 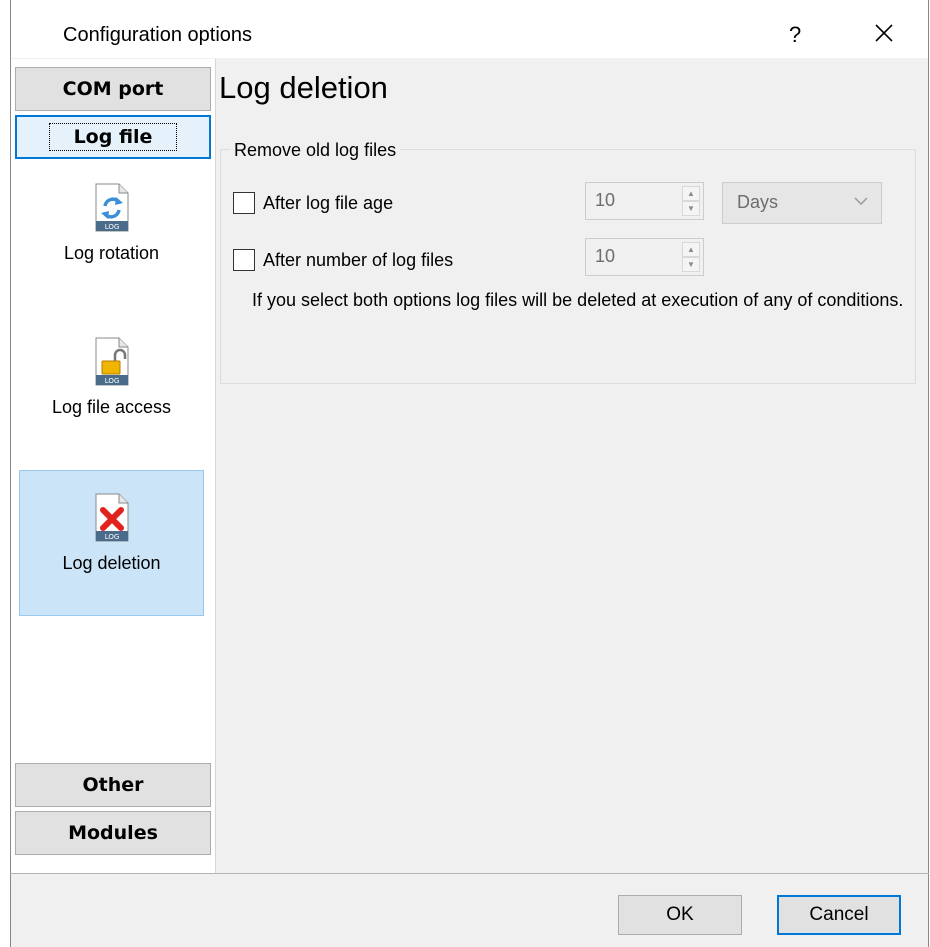 I want to click on close-icon, so click(x=884, y=33).